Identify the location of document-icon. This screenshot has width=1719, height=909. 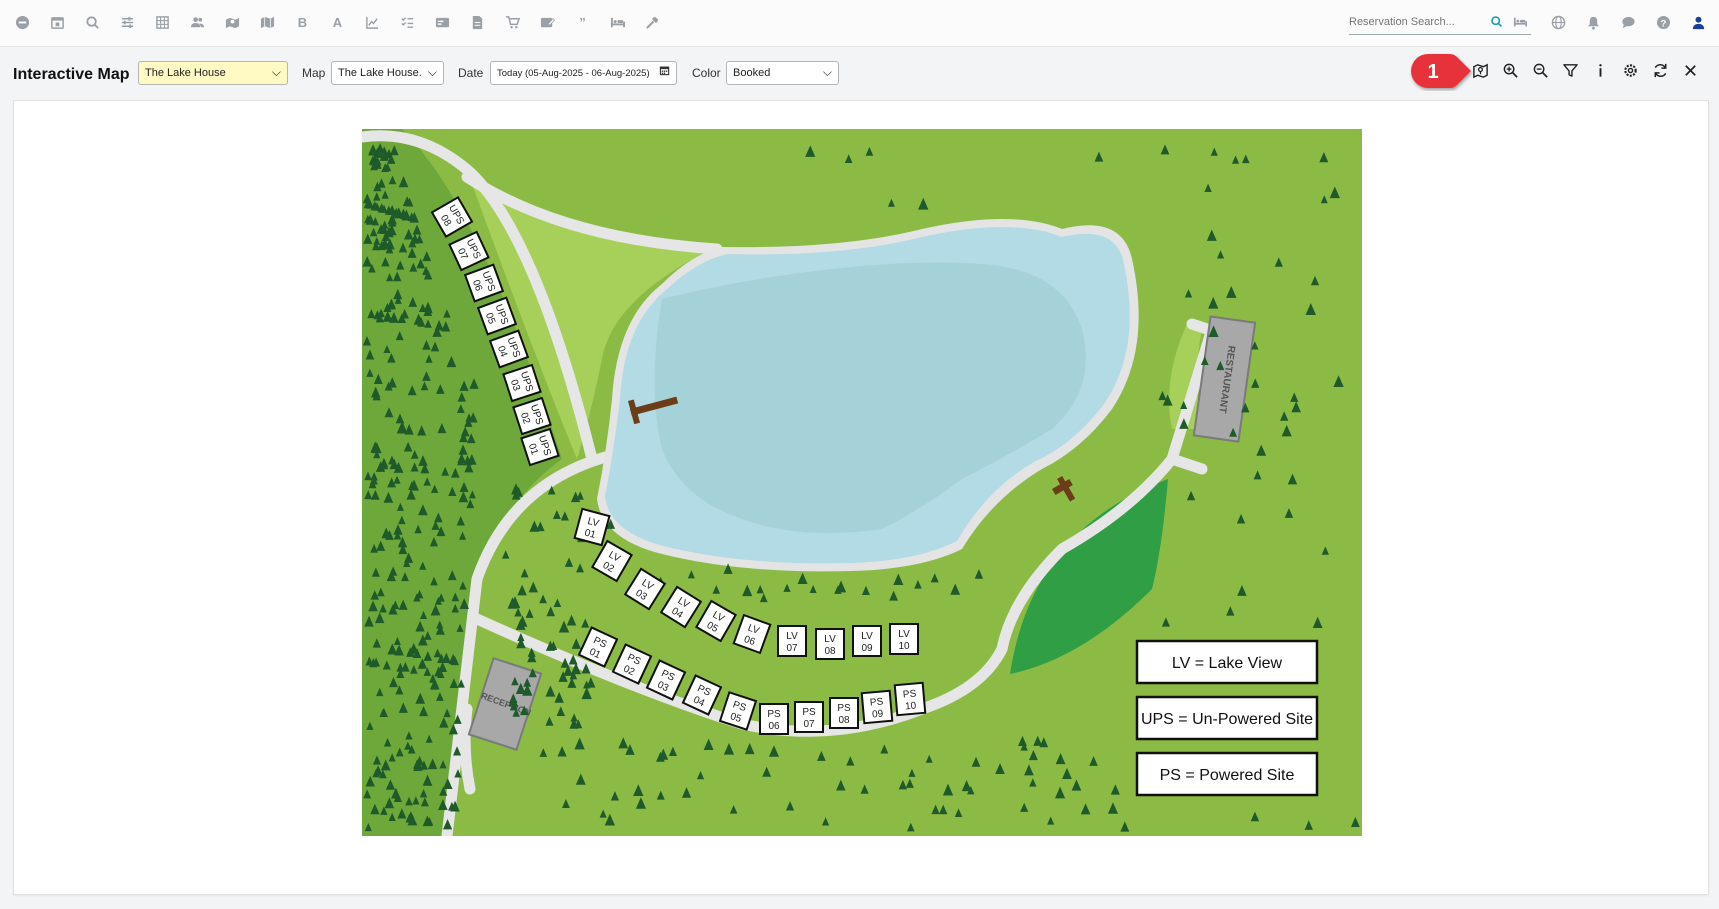
(477, 22).